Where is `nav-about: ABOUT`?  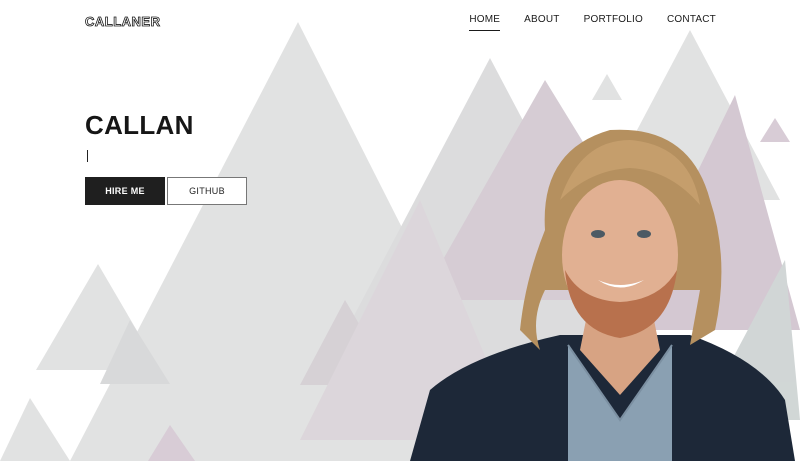
nav-about: ABOUT is located at coordinates (541, 21).